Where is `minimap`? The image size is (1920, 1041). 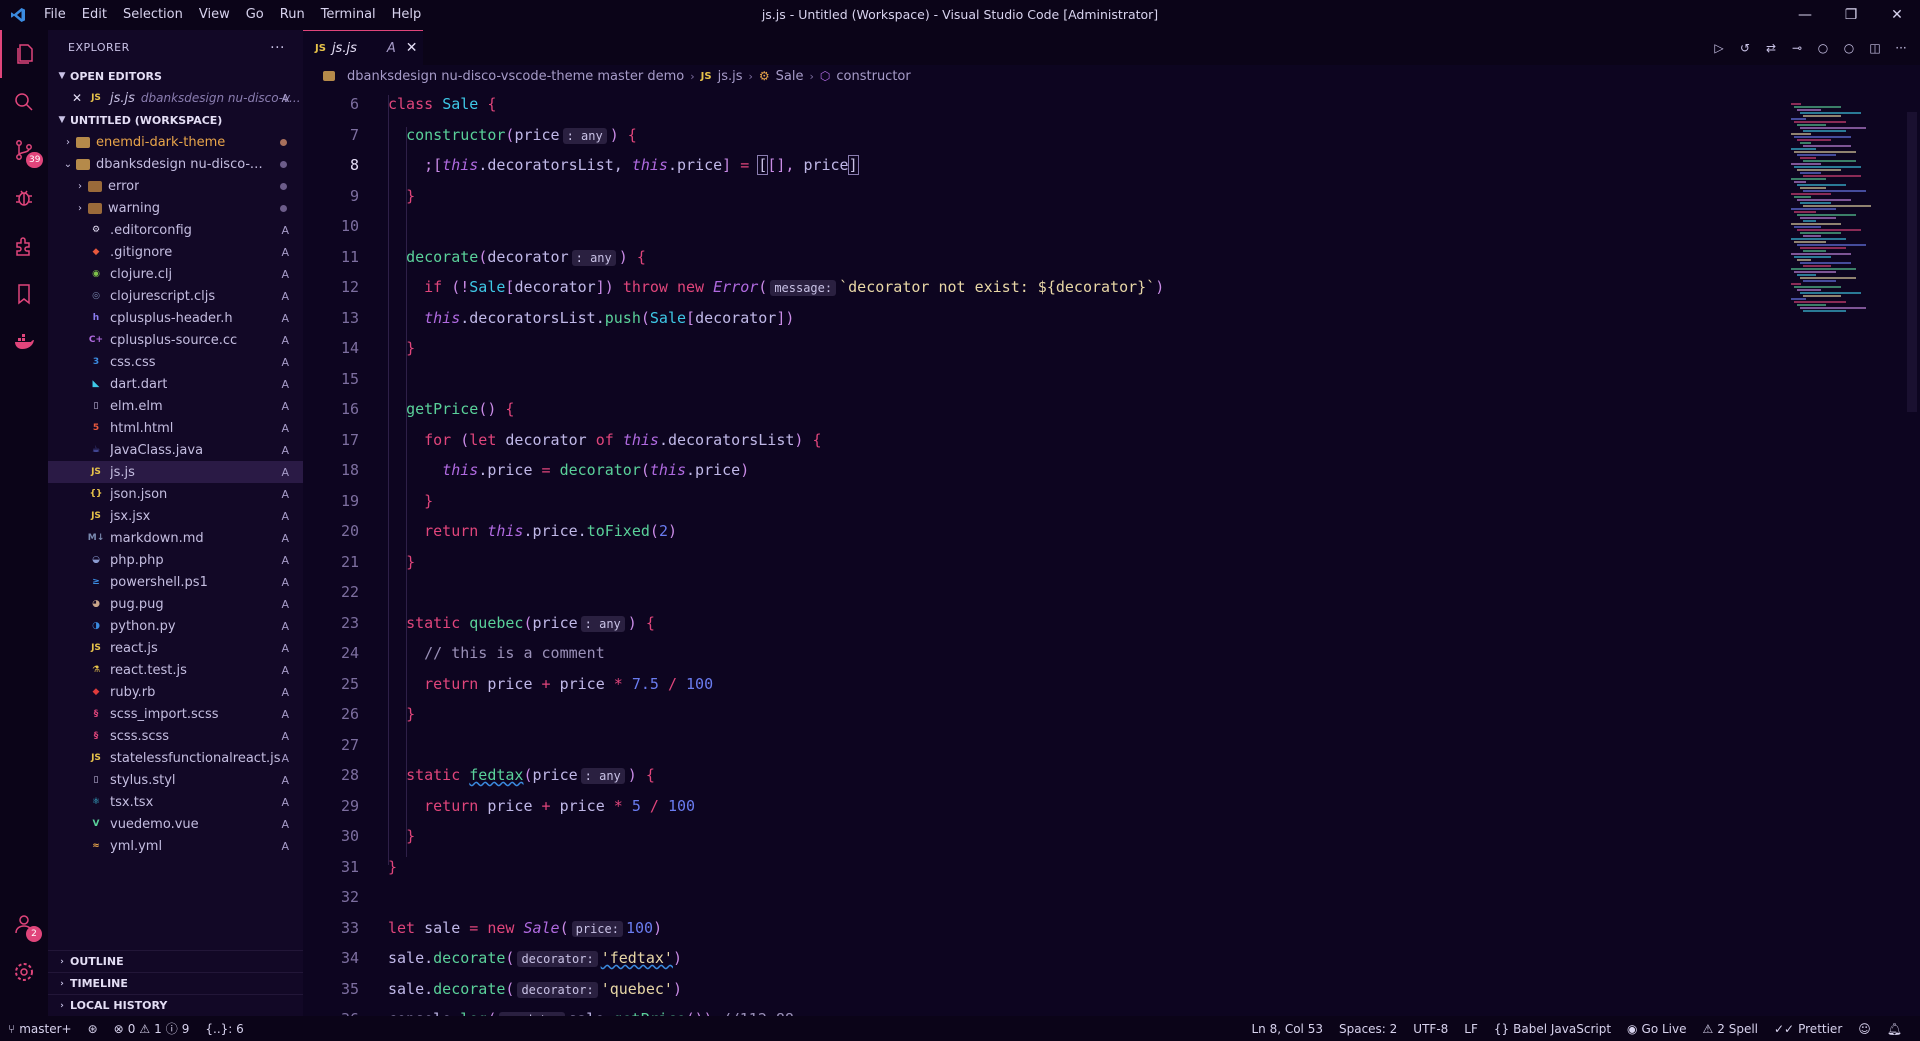
minimap is located at coordinates (1843, 551).